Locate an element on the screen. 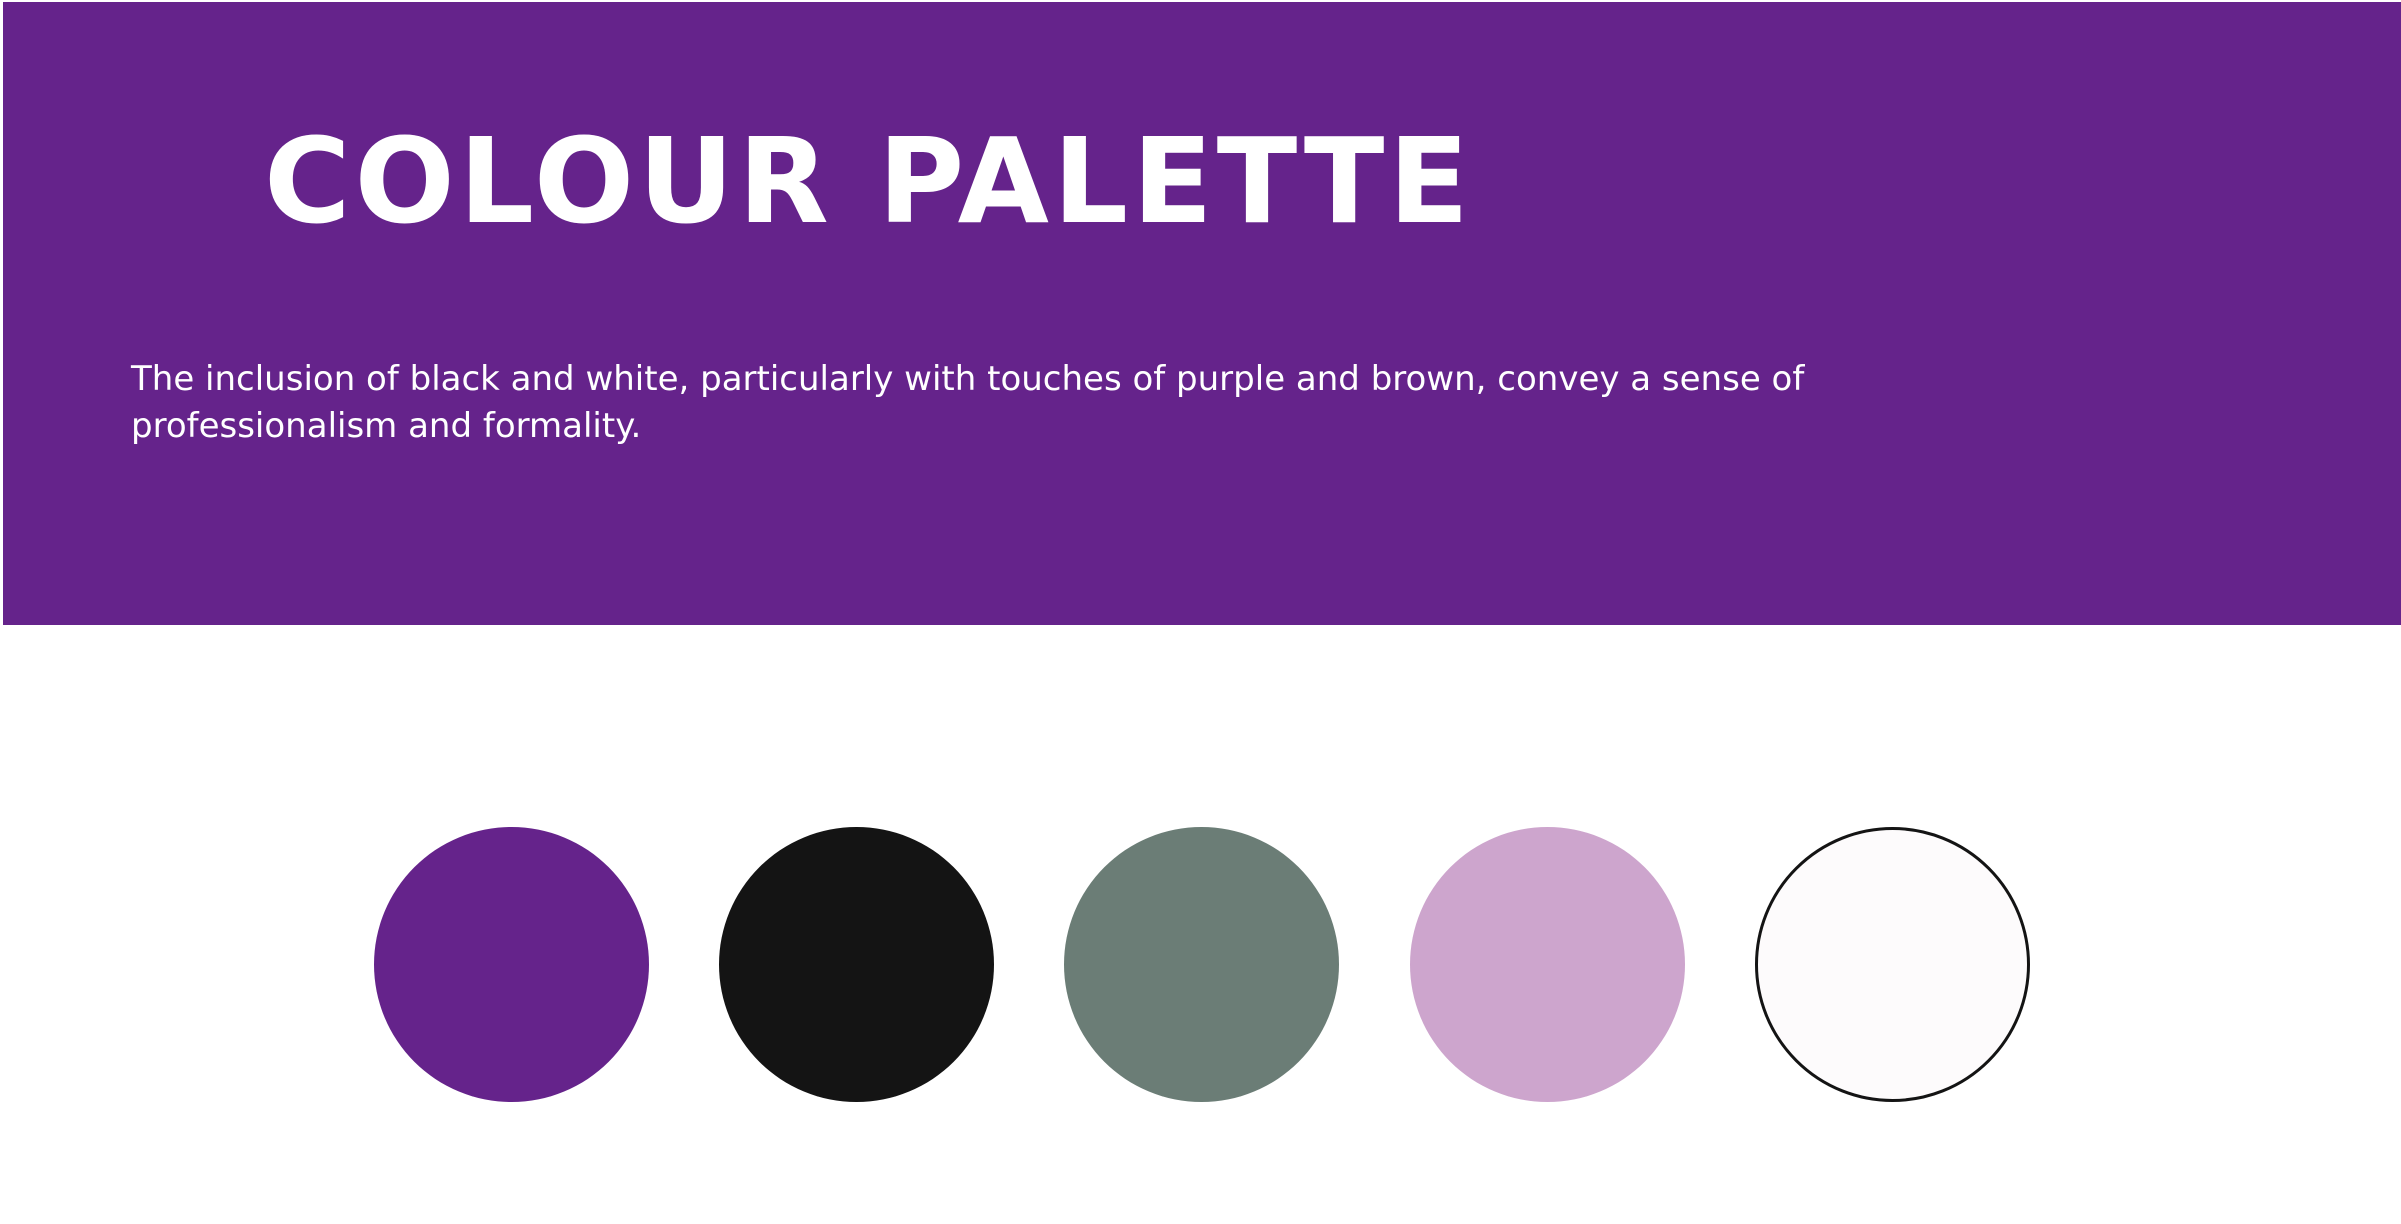 Image resolution: width=2401 pixels, height=1224 pixels. swatch-purple is located at coordinates (511, 964).